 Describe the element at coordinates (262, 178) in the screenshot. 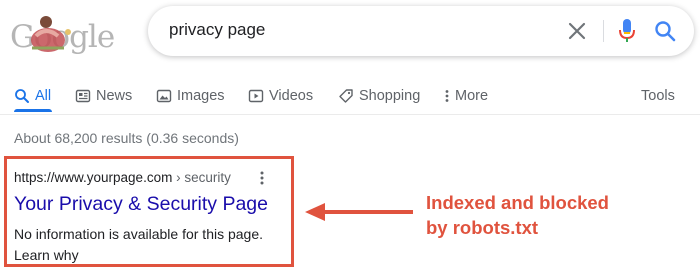

I see `result-options-icon` at that location.